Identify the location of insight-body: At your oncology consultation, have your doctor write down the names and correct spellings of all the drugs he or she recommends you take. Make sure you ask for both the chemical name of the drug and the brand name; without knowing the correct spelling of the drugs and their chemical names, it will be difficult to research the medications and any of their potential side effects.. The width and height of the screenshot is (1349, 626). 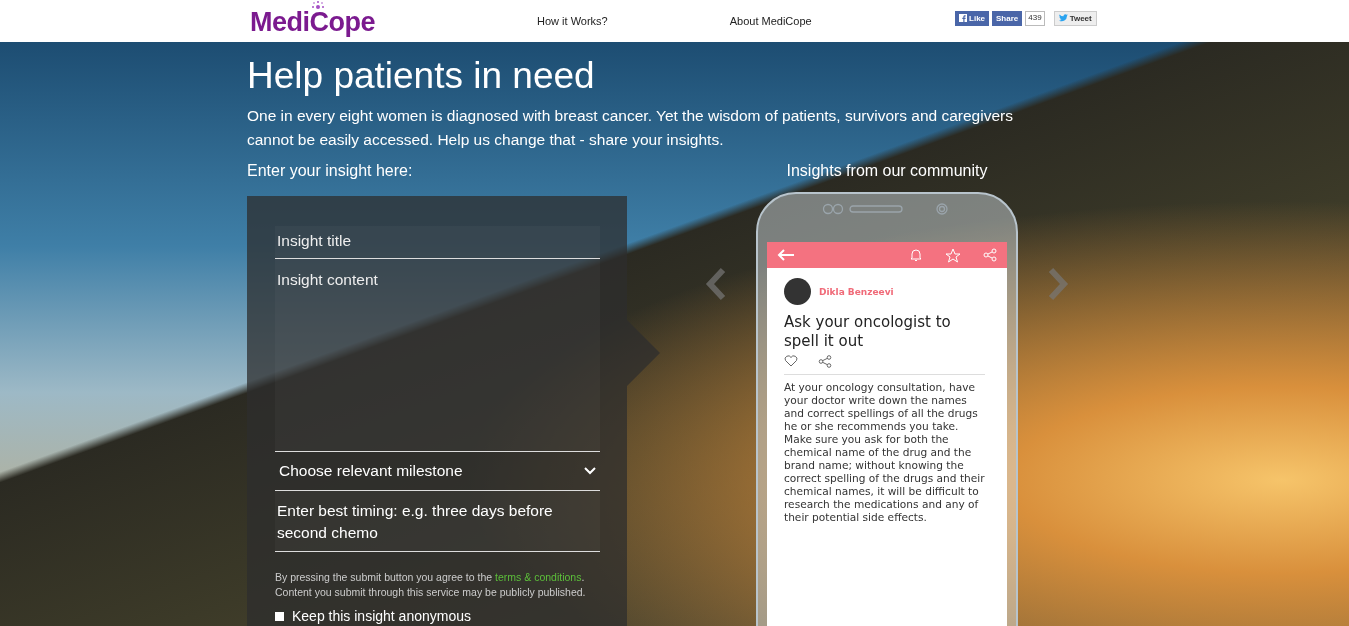
(884, 449).